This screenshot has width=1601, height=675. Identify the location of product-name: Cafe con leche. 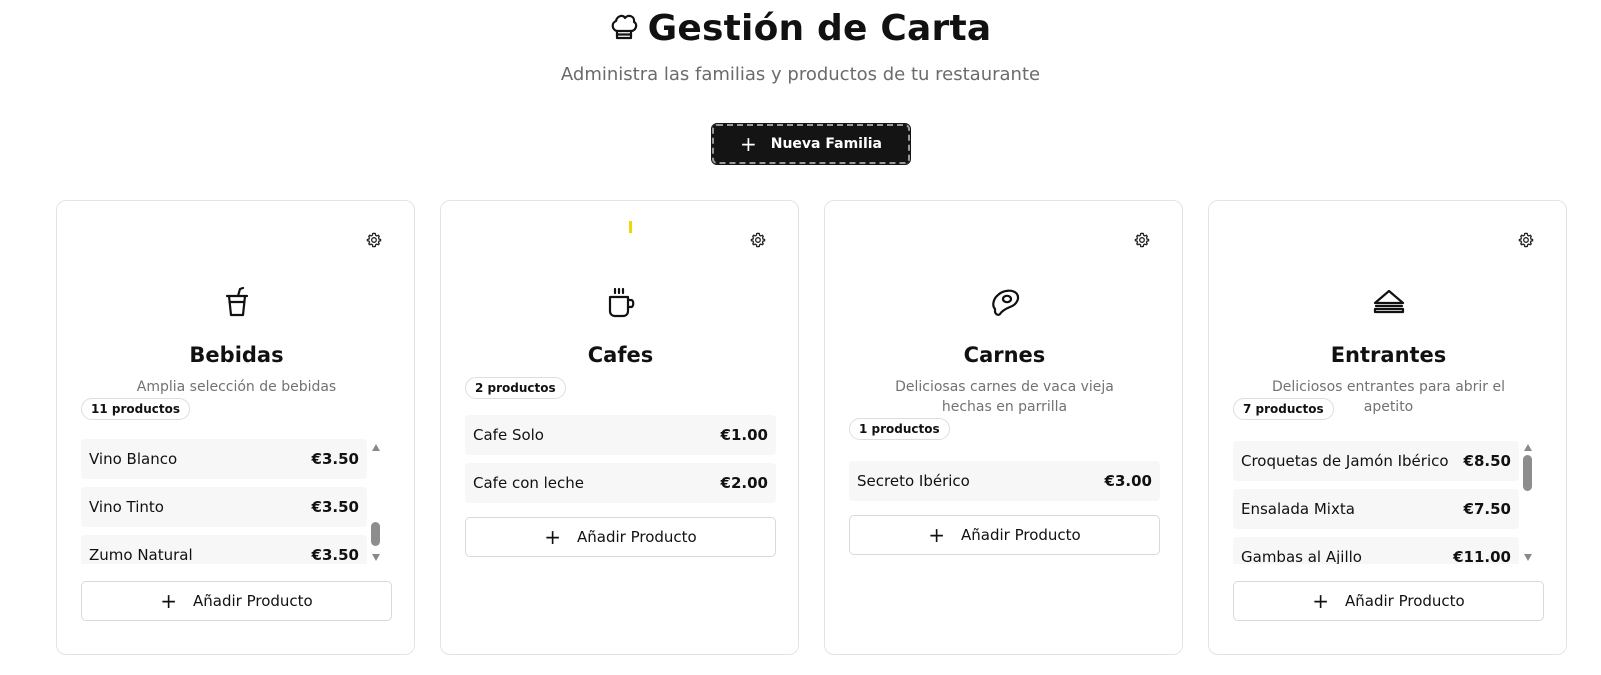
(529, 483).